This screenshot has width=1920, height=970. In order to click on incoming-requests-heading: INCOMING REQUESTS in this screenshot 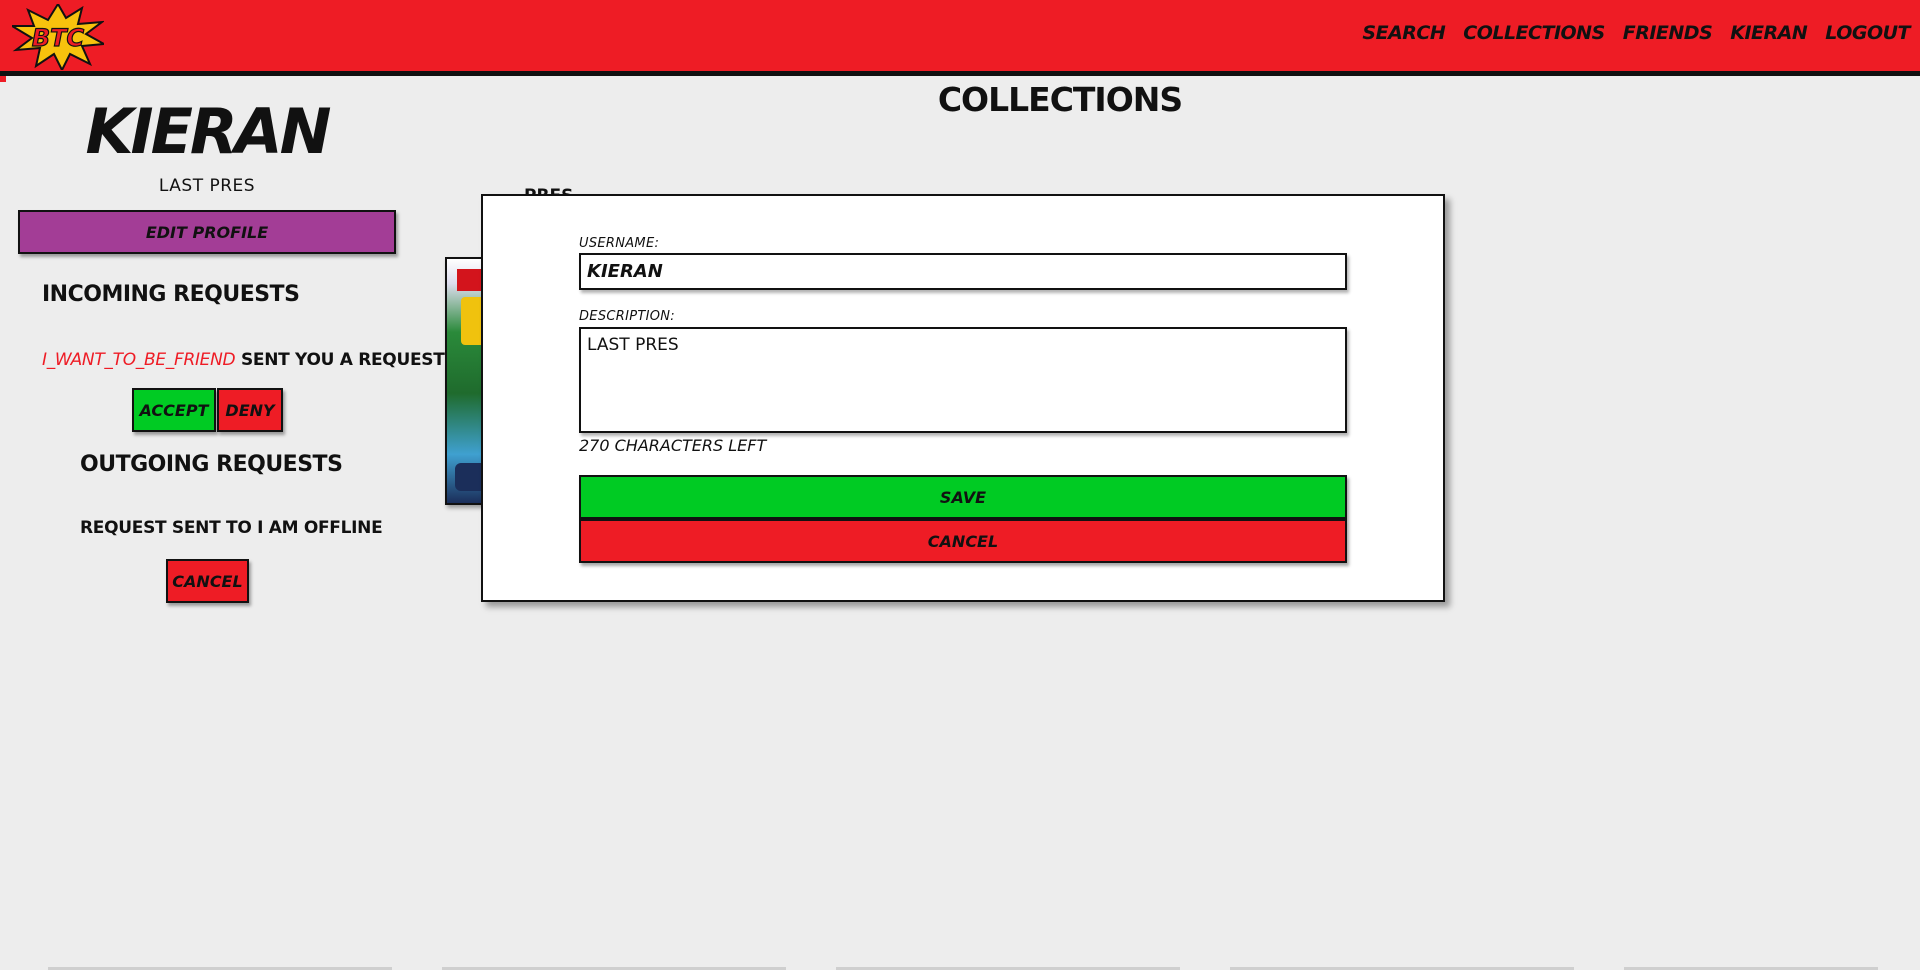, I will do `click(171, 294)`.